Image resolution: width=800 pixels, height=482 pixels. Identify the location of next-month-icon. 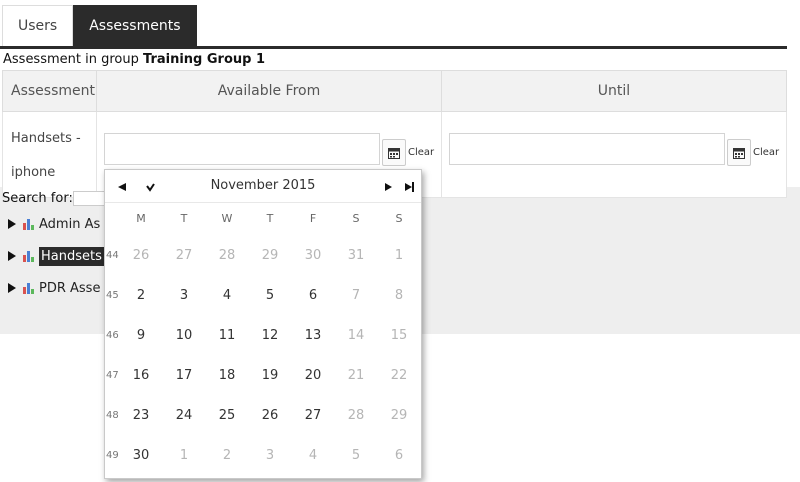
(388, 187).